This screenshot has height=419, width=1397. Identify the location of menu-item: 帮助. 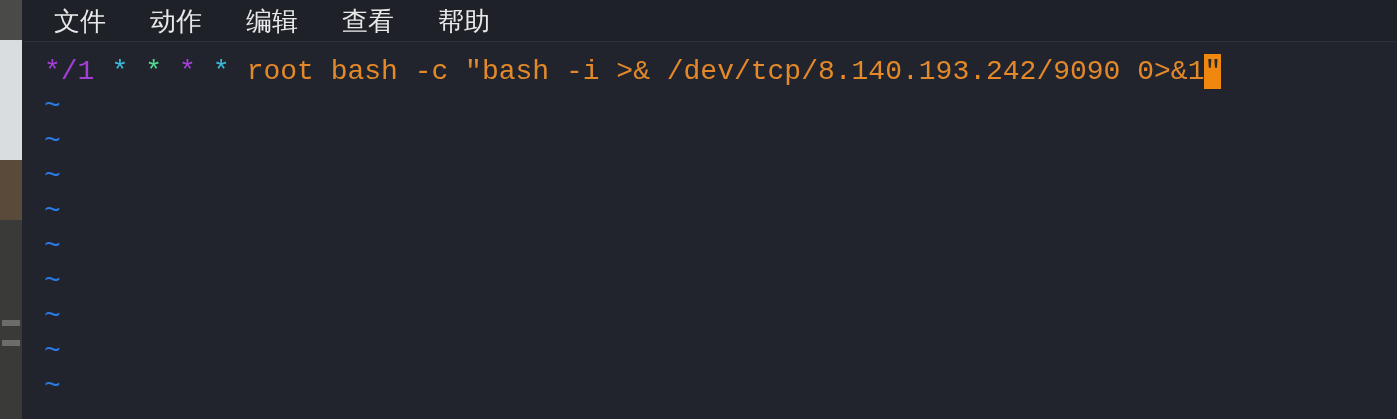
(464, 20).